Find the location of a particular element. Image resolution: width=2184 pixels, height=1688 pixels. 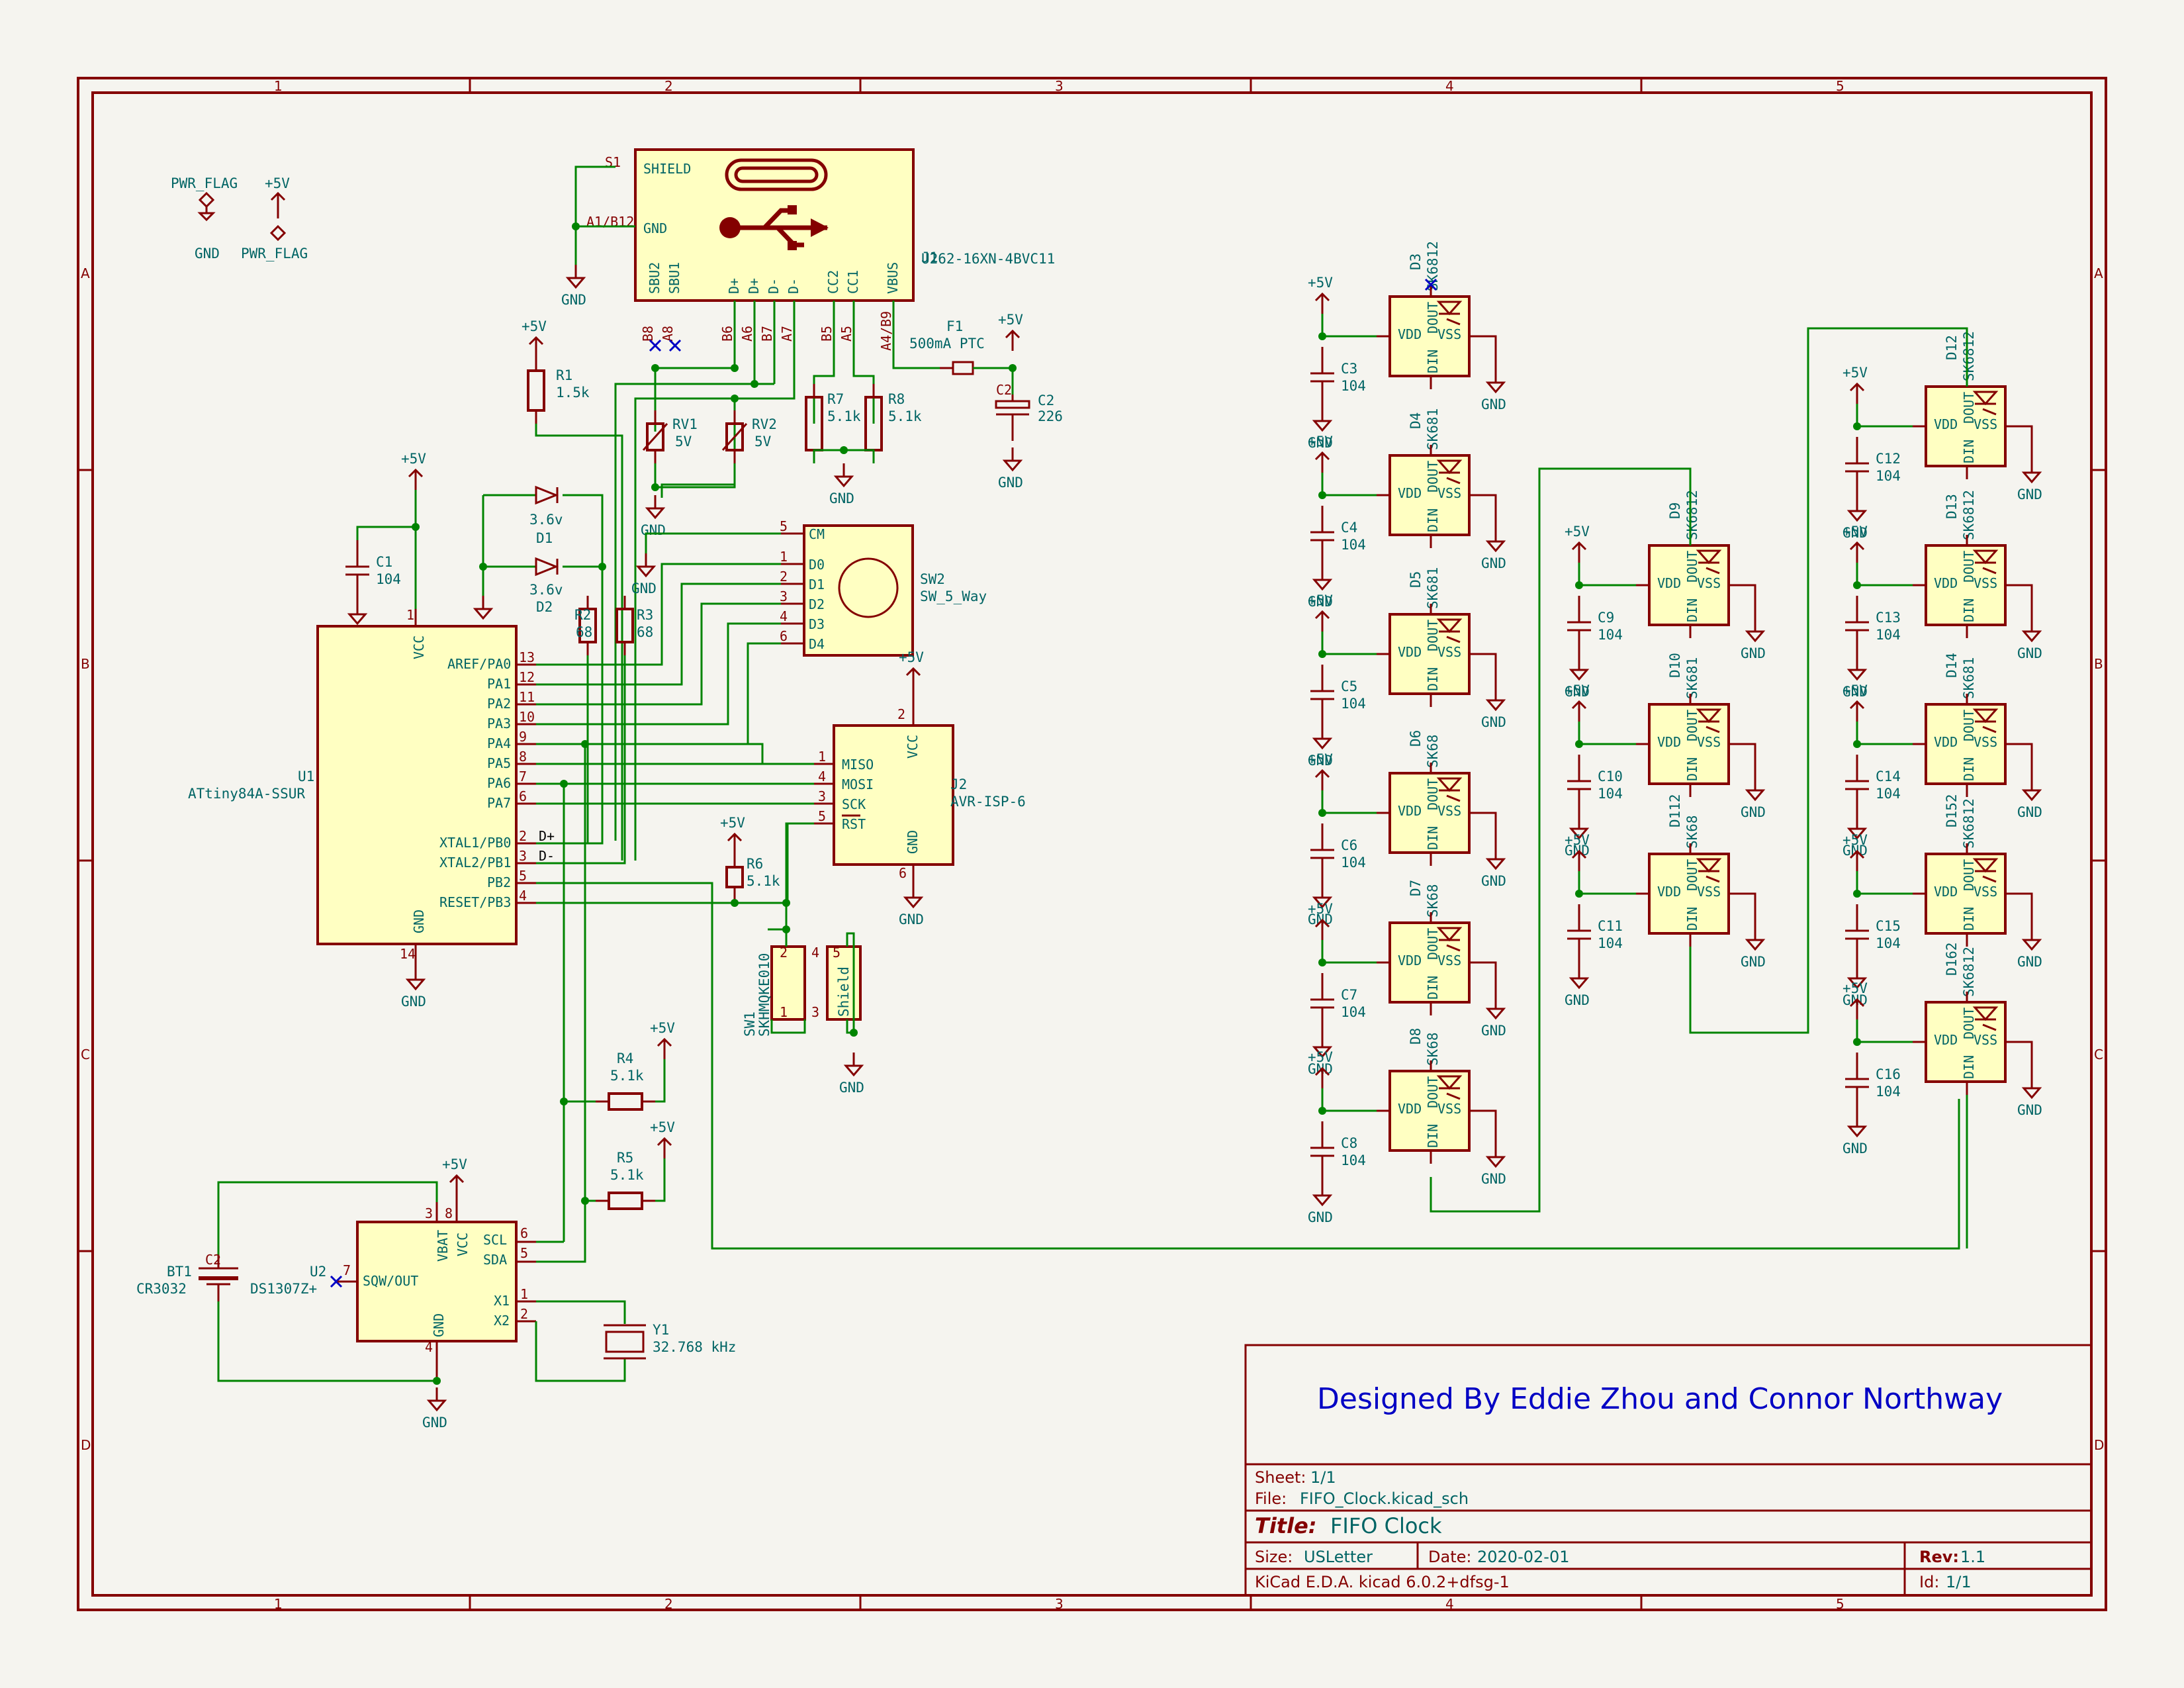

u1-pin-5: PA5 is located at coordinates (499, 763).